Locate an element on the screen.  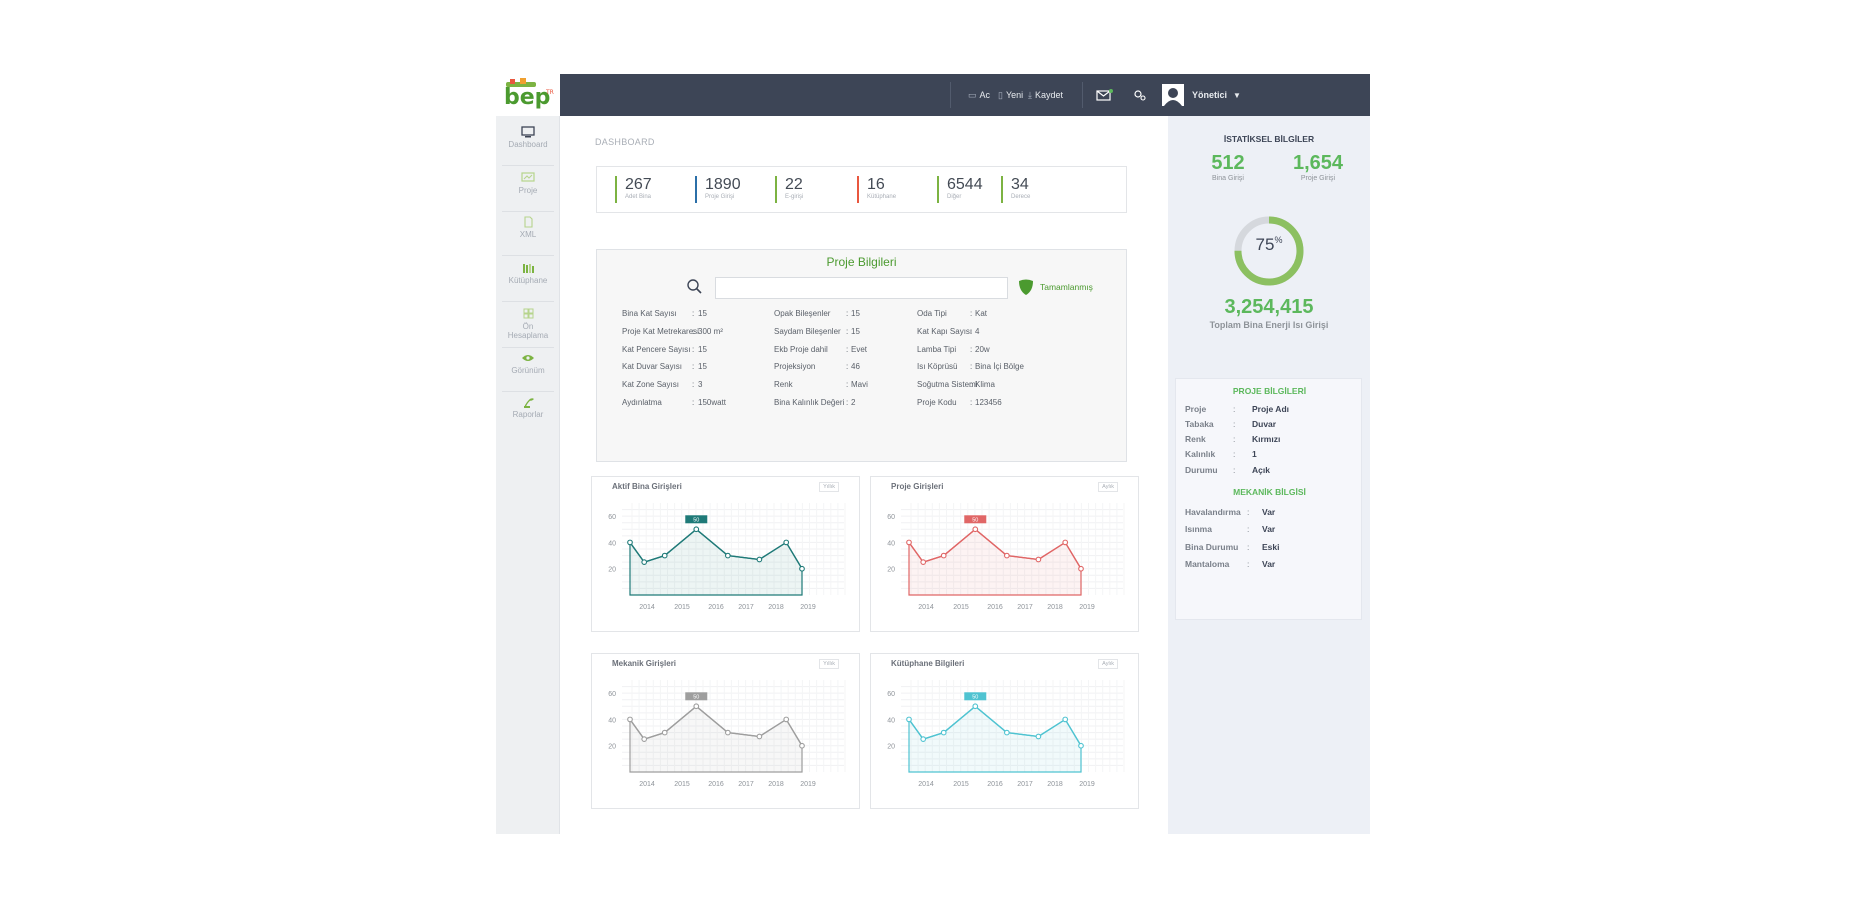
field-value: 46 is located at coordinates (855, 366).